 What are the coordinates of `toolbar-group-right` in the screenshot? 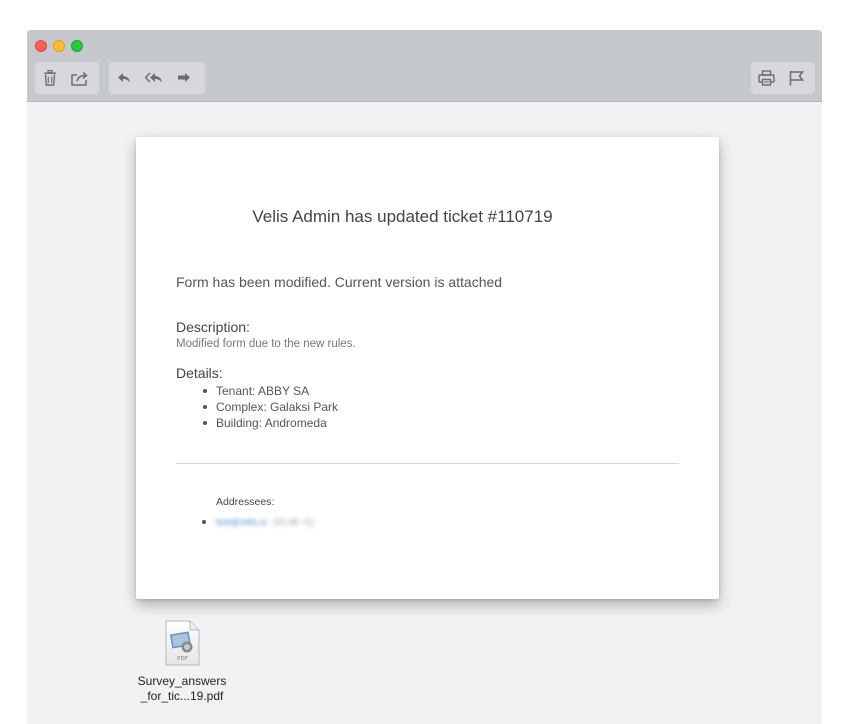 It's located at (783, 78).